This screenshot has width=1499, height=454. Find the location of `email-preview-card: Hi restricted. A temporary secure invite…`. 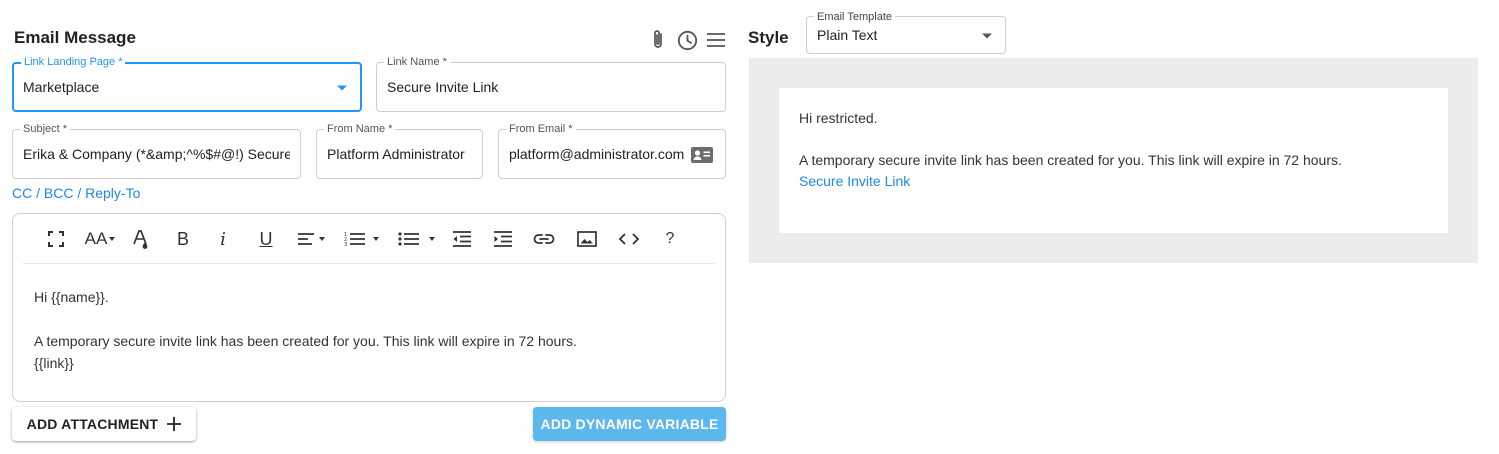

email-preview-card: Hi restricted. A temporary secure invite… is located at coordinates (1113, 160).